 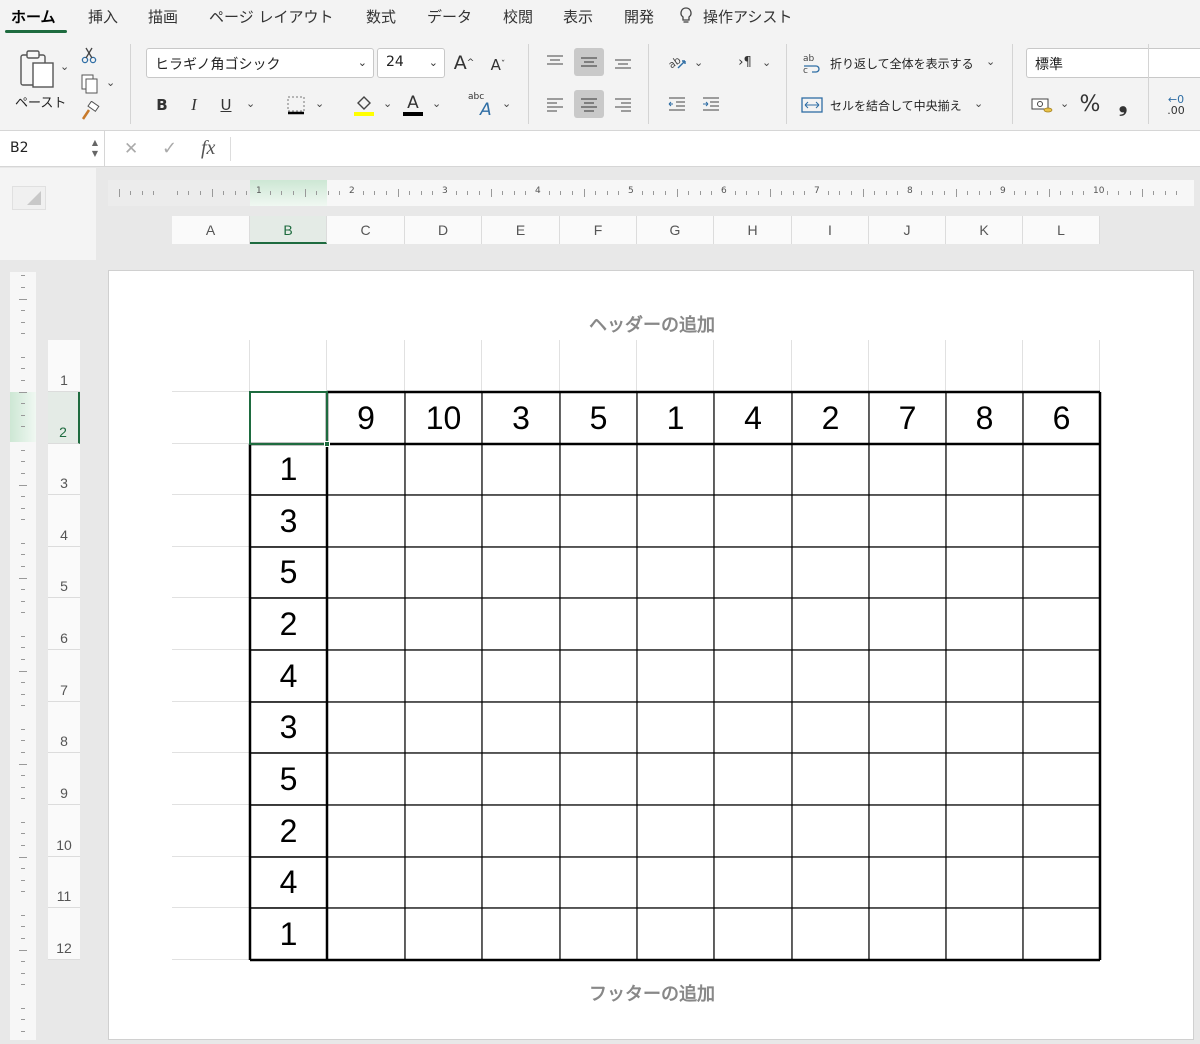 What do you see at coordinates (443, 230) in the screenshot?
I see `column-header-d: D` at bounding box center [443, 230].